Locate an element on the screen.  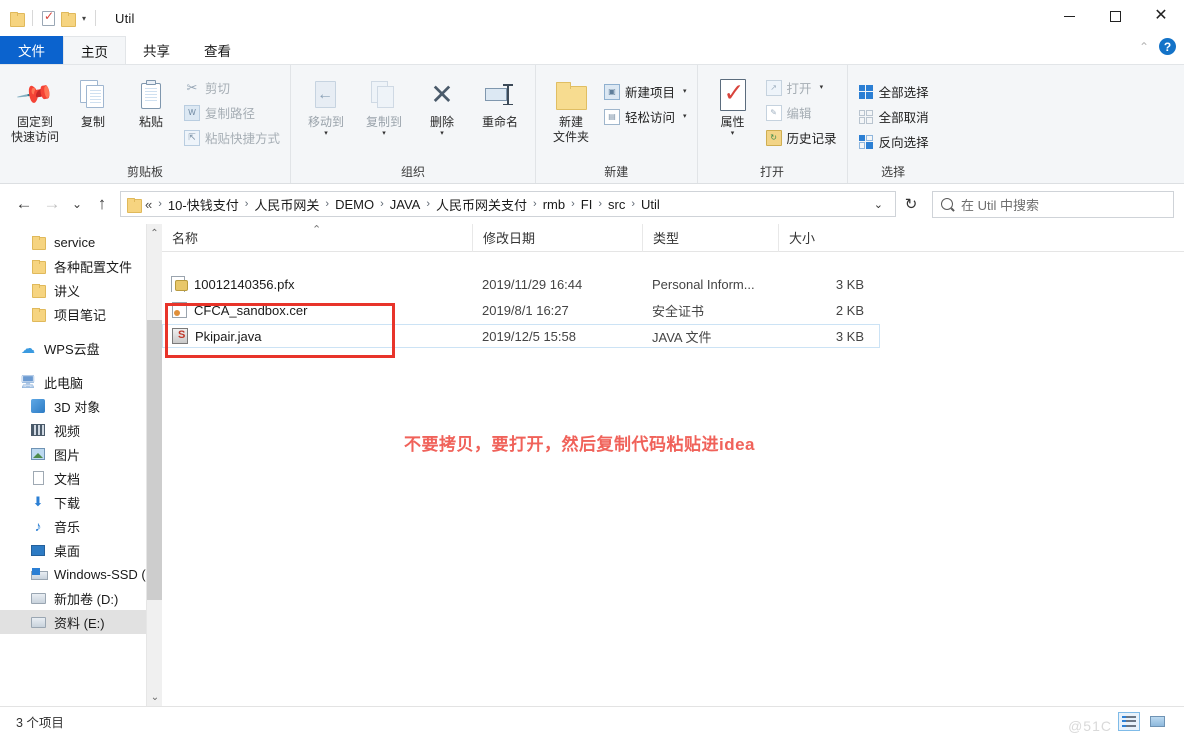
scroll-up-icon: ⌃ is located at coordinates (154, 233).